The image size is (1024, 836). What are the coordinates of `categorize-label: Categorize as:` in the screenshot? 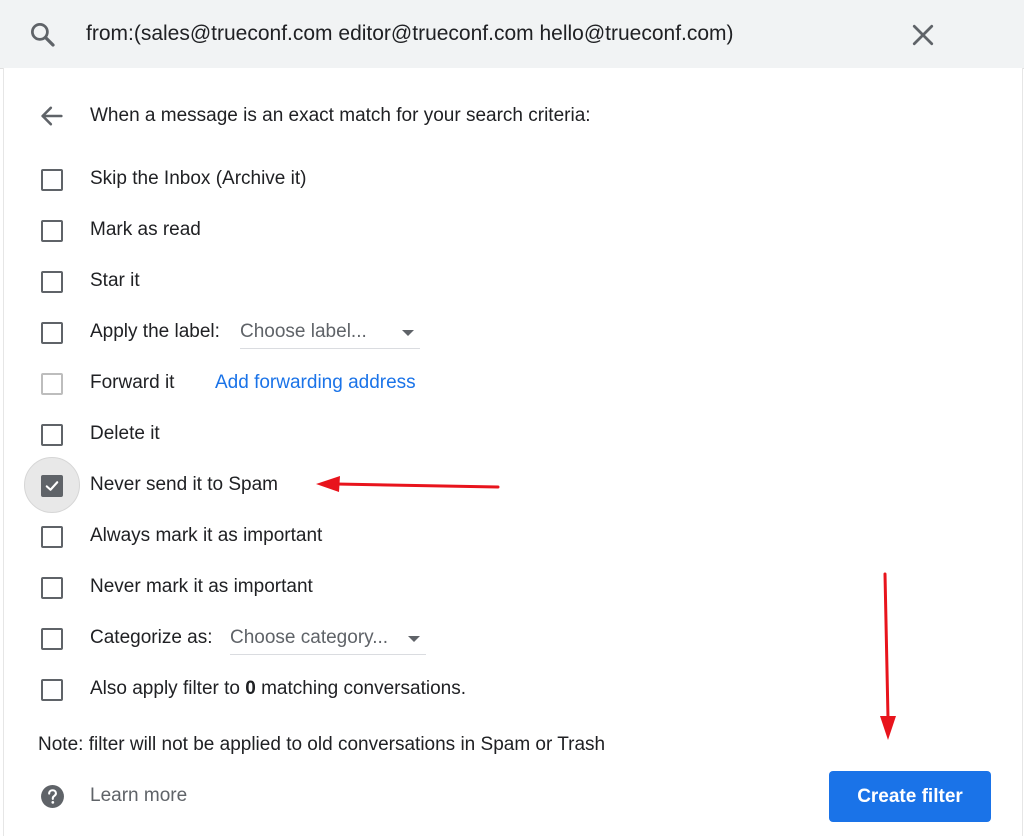 It's located at (151, 637).